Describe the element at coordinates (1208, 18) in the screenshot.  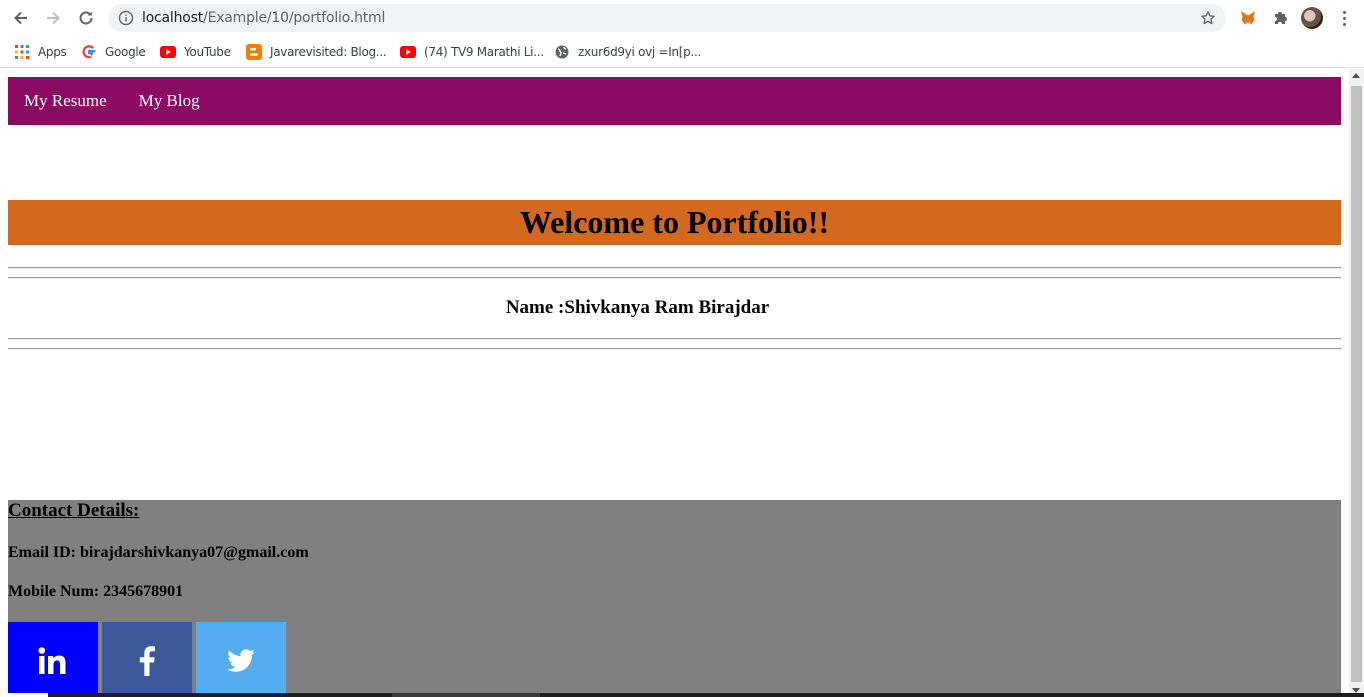
I see `bookmark-star-icon` at that location.